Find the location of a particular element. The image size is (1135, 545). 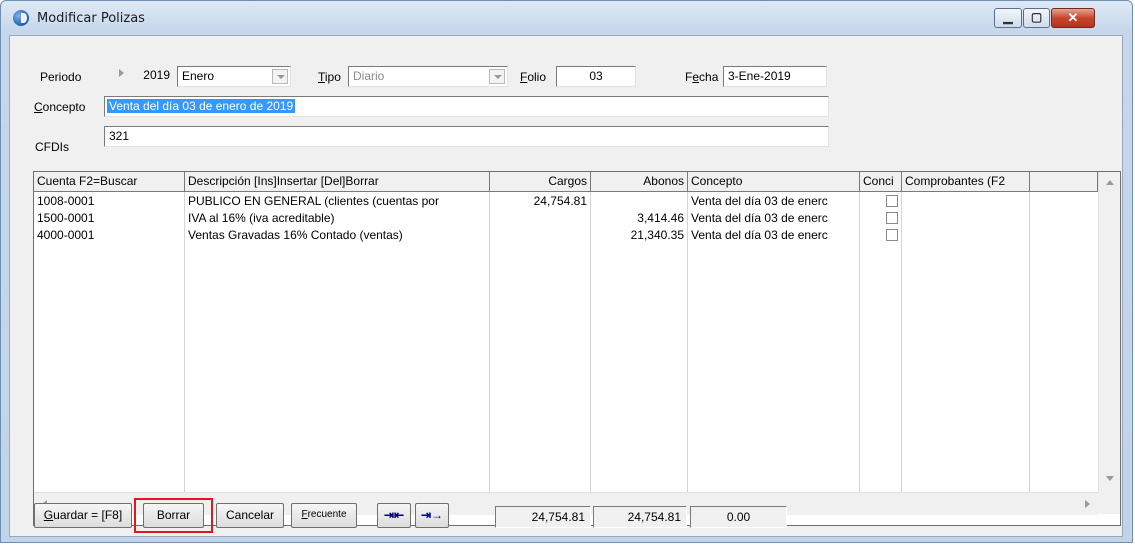

tipo-value: Diario is located at coordinates (369, 76).